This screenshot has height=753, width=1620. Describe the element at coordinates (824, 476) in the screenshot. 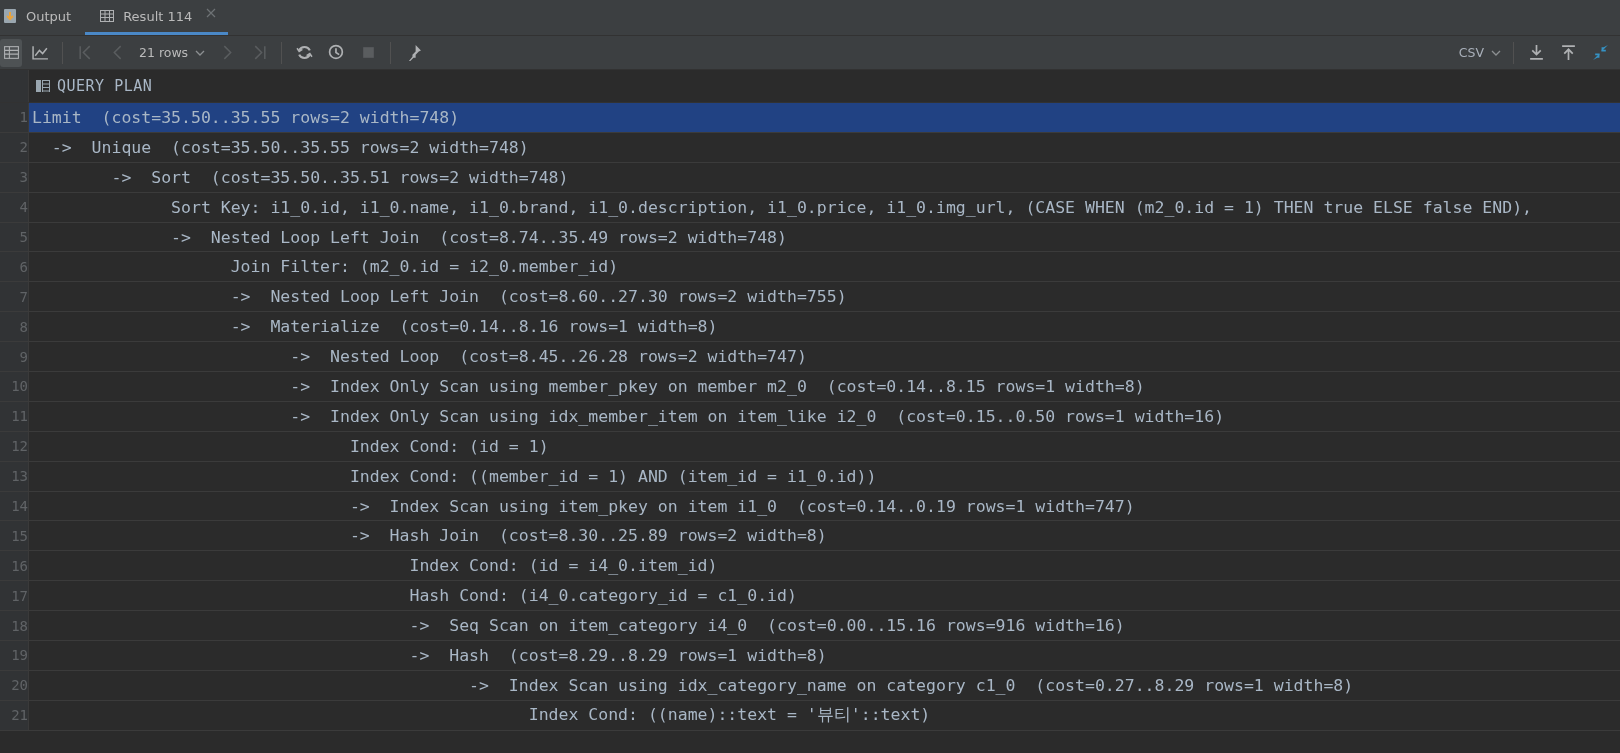

I see `table-cell: Index Cond: ((member_id = 1) AND (item_id = i1_0.id))` at that location.